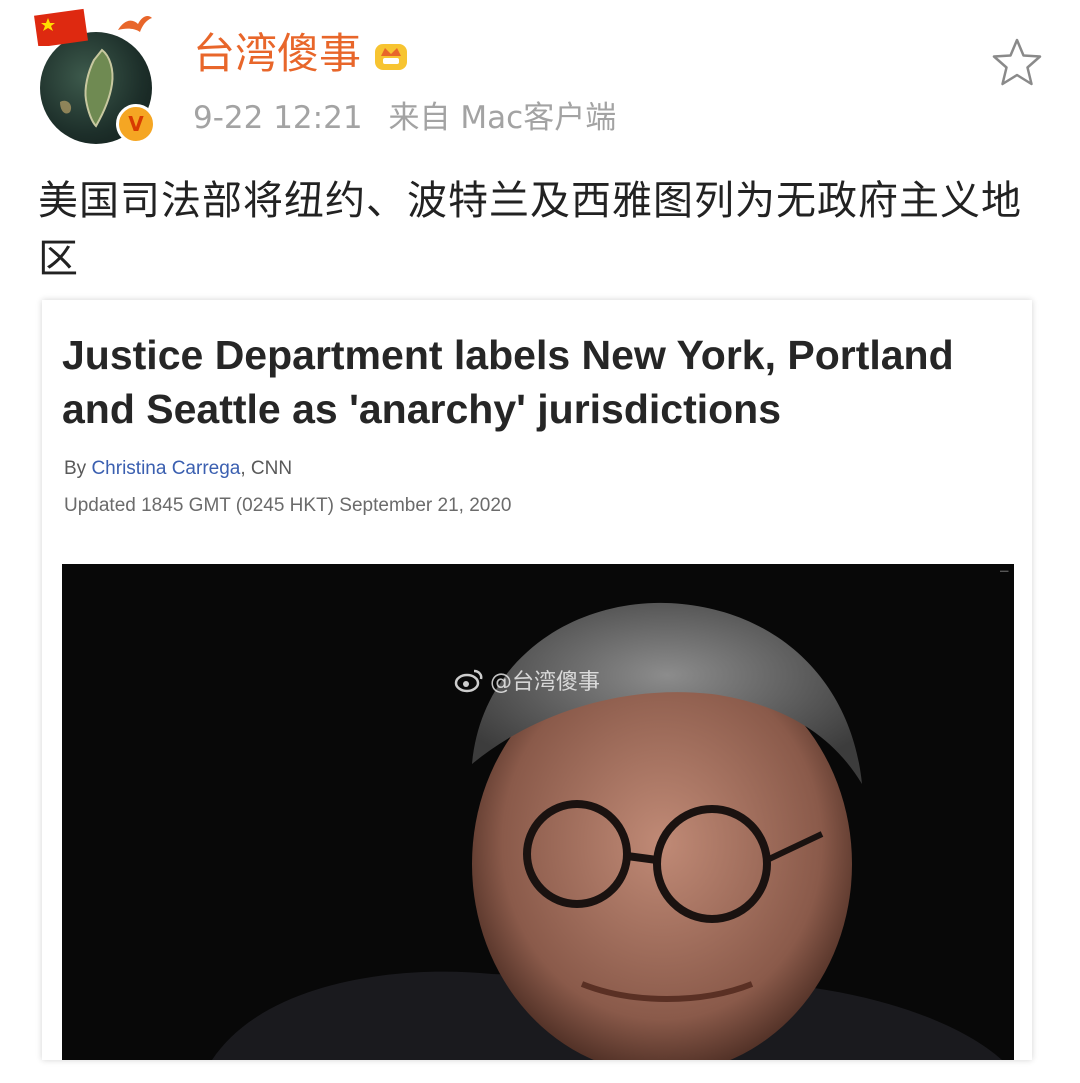 This screenshot has height=1083, width=1080. I want to click on username-row: 台湾傻事, so click(302, 54).